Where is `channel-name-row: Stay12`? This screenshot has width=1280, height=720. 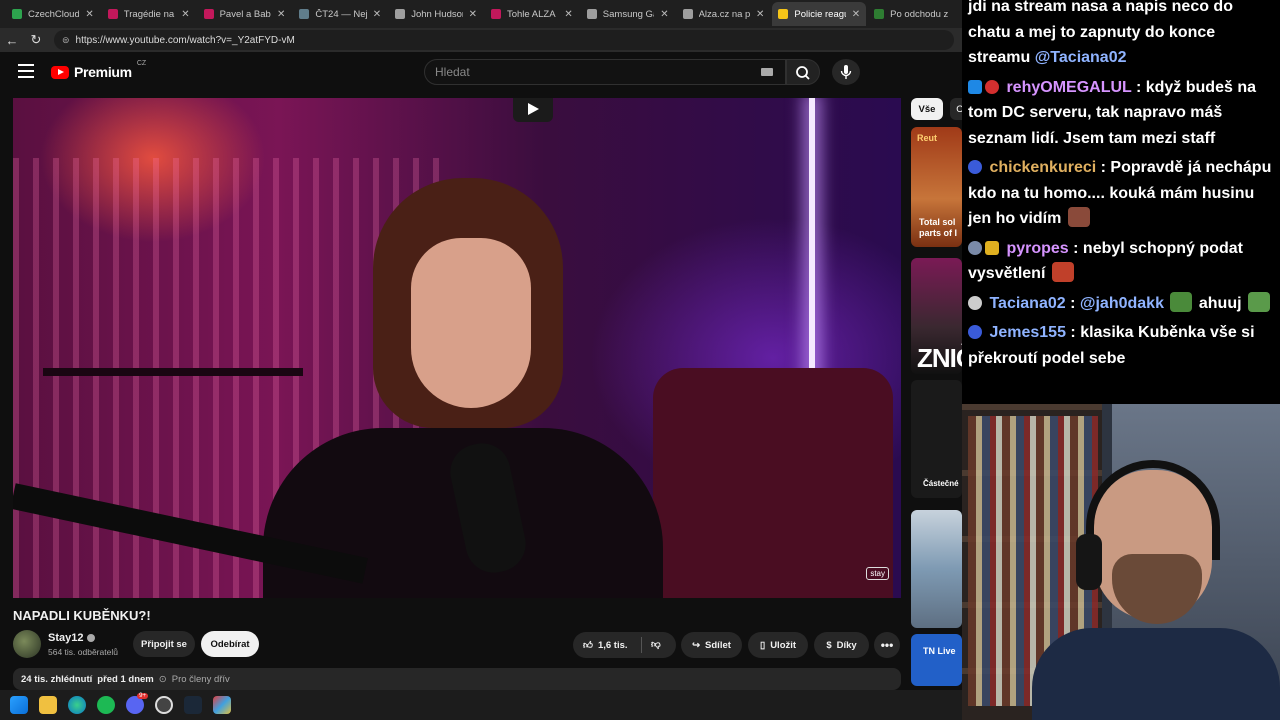
channel-name-row: Stay12 is located at coordinates (72, 638).